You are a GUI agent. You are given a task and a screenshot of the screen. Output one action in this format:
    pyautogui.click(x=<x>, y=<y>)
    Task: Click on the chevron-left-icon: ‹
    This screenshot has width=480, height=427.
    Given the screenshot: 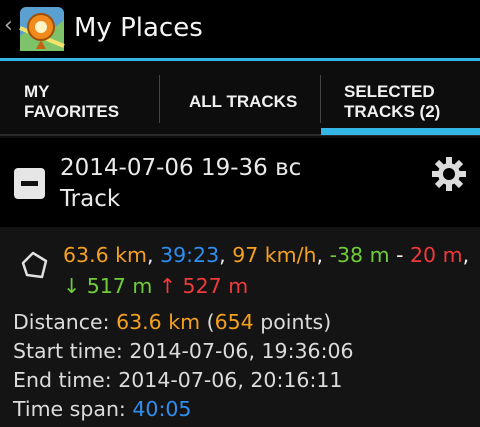 What is the action you would take?
    pyautogui.click(x=8, y=26)
    